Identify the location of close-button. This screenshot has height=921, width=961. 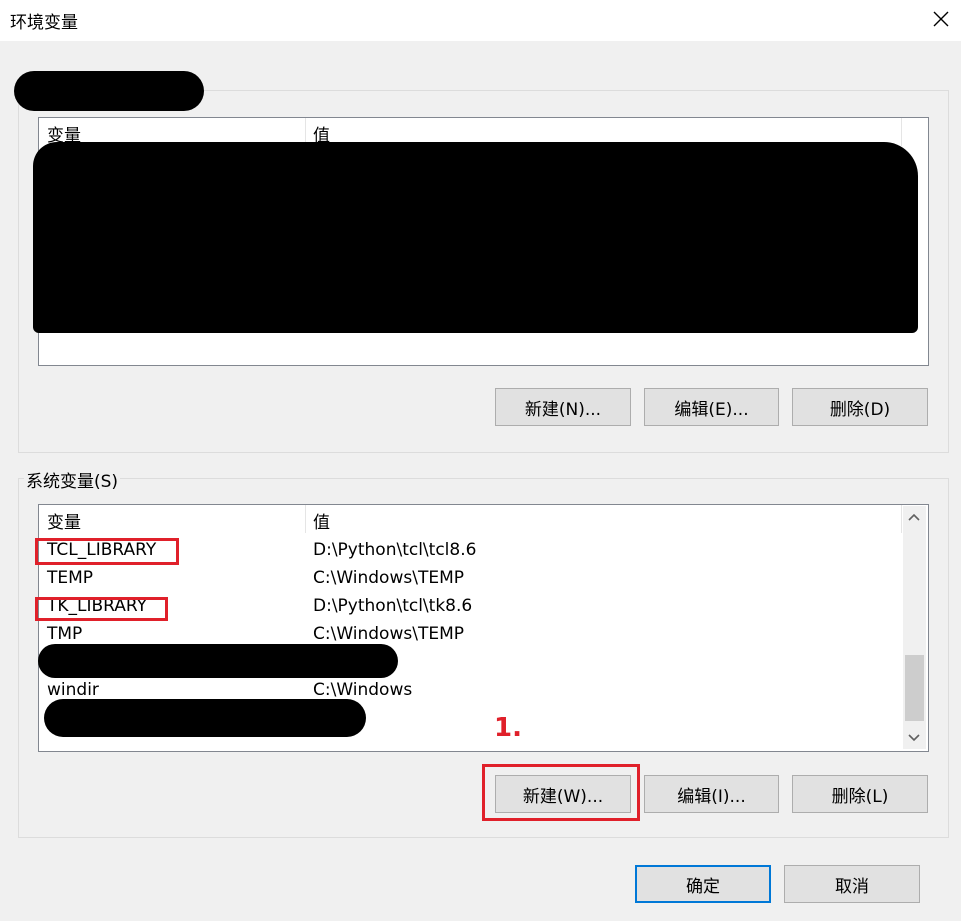
(941, 20).